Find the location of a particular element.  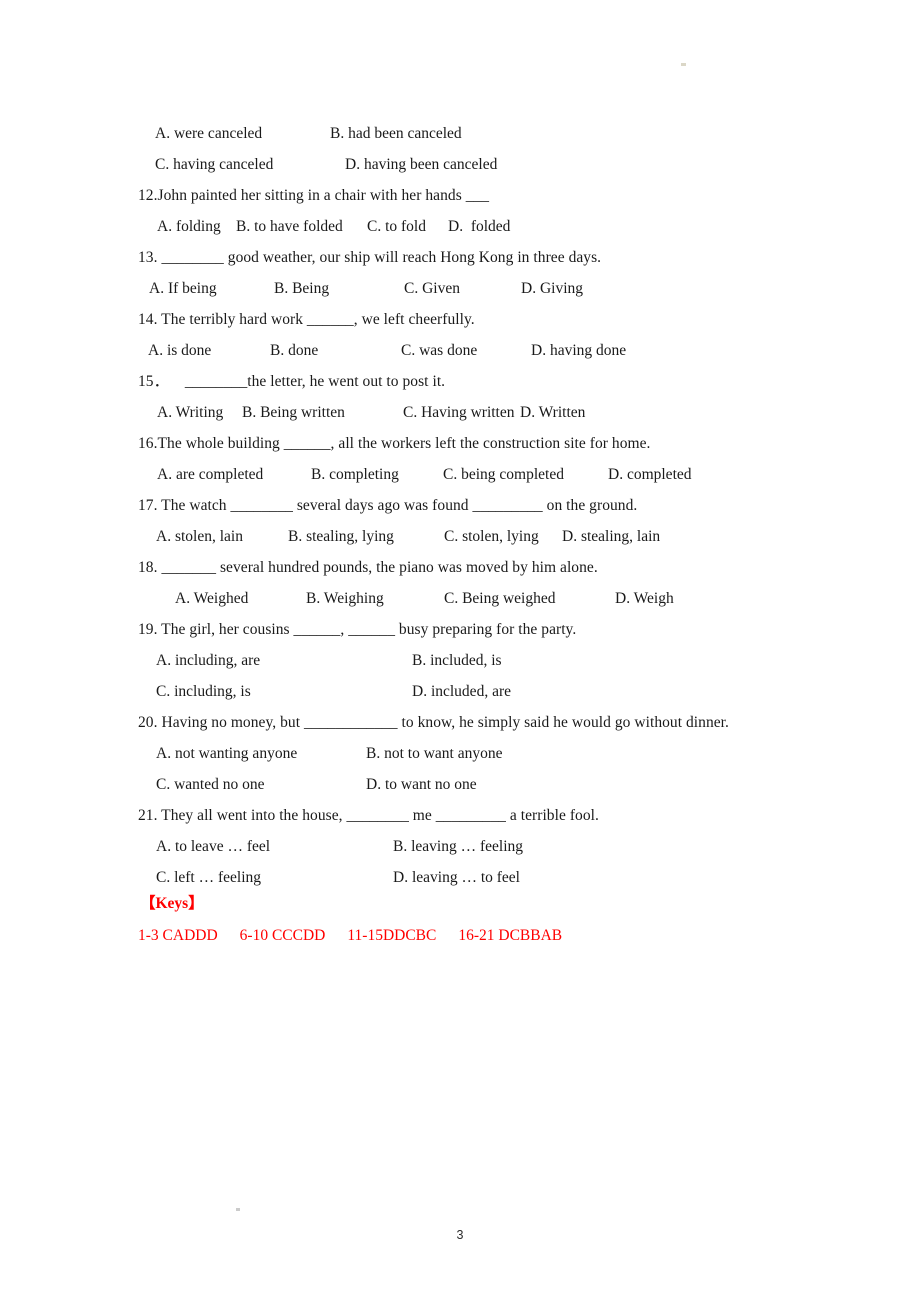

answer-option: D. included, are is located at coordinates (461, 692).